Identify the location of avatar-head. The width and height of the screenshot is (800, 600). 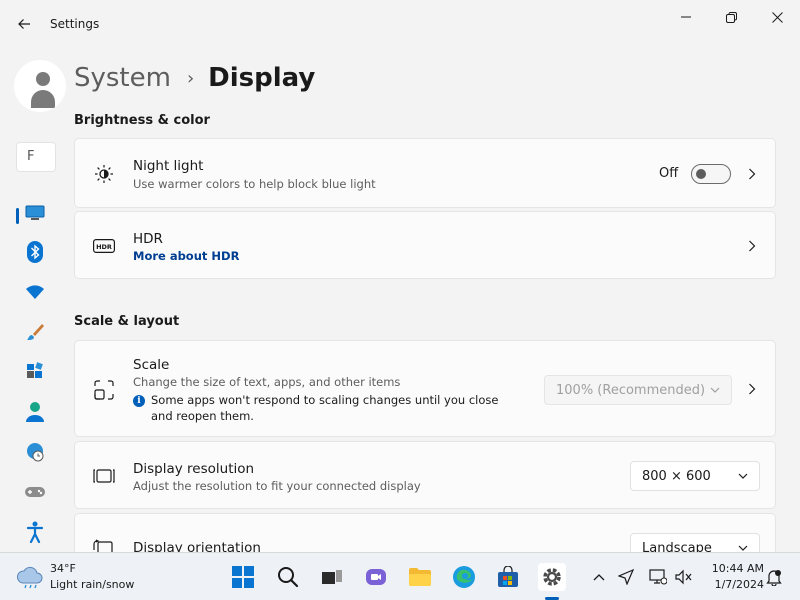
(43, 79).